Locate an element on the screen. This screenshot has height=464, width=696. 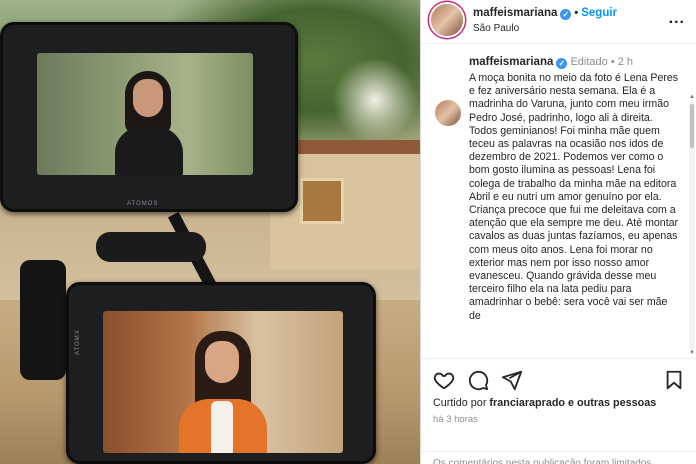
caption-scrollbar is located at coordinates (692, 226).